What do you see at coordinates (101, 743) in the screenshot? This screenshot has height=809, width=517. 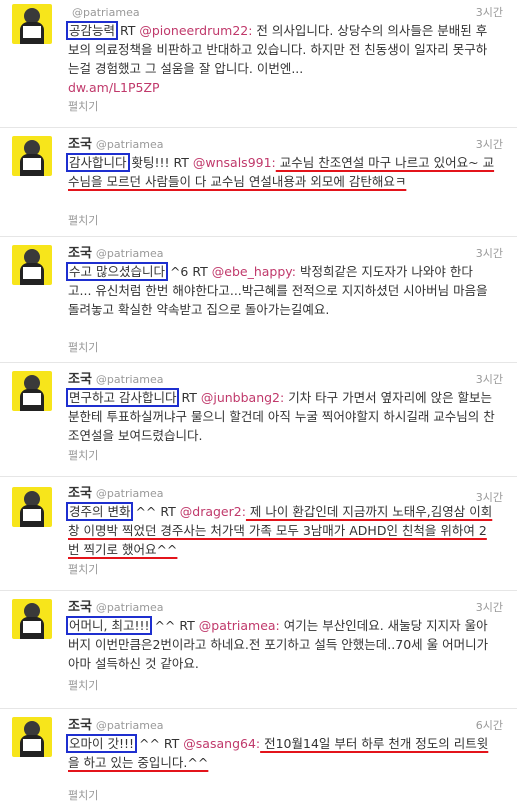 I see `highlighted-keyword: 오마이 갓!!!` at bounding box center [101, 743].